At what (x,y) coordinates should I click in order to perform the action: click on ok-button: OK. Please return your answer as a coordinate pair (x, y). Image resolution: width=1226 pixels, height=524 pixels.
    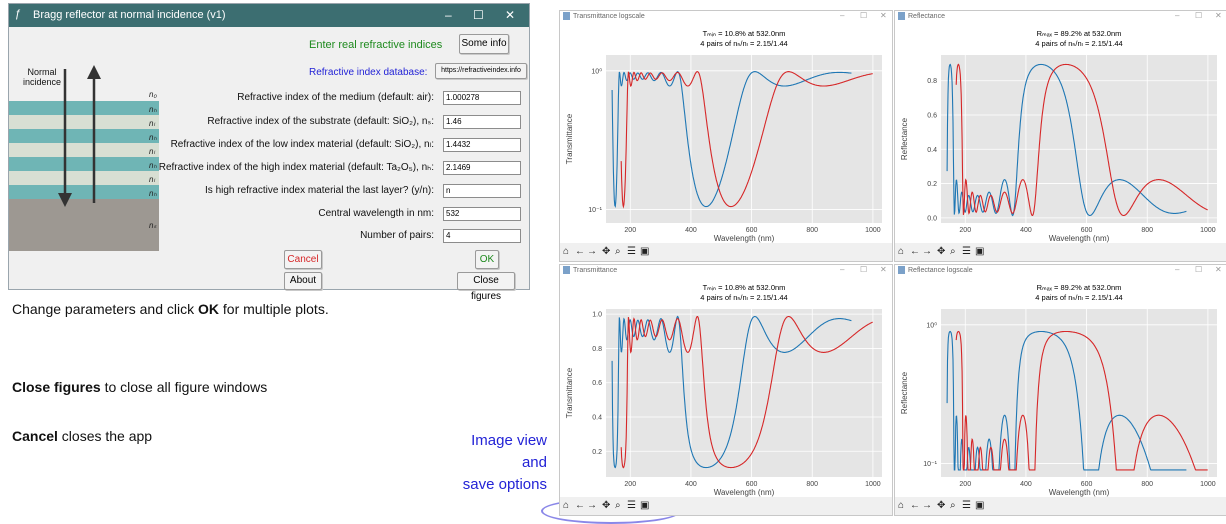
    Looking at the image, I should click on (487, 259).